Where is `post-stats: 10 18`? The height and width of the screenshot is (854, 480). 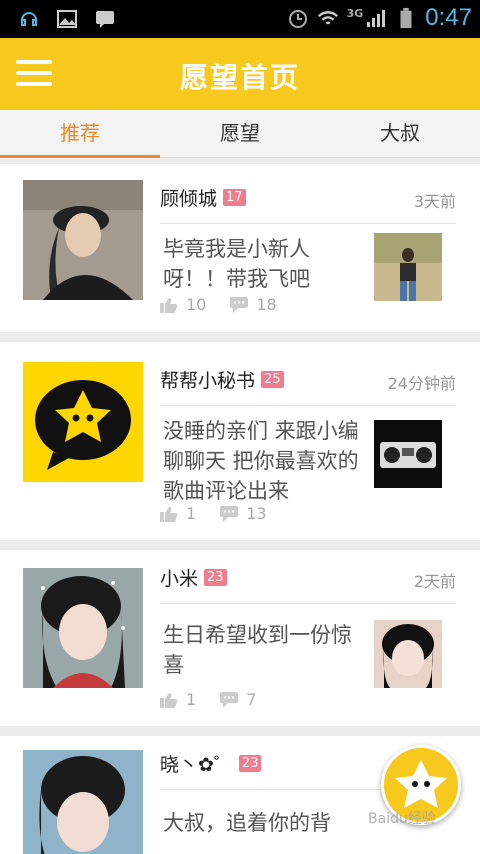
post-stats: 10 18 is located at coordinates (224, 304).